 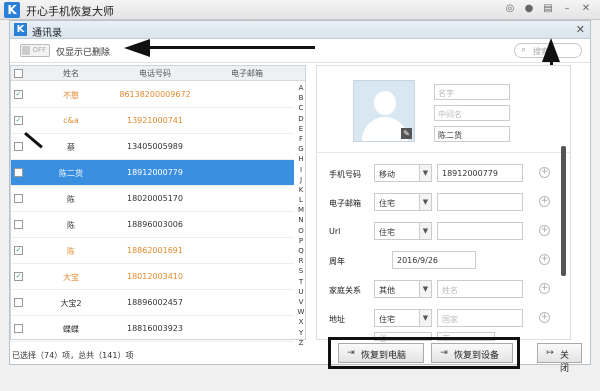 What do you see at coordinates (71, 95) in the screenshot?
I see `row-name: 不憨` at bounding box center [71, 95].